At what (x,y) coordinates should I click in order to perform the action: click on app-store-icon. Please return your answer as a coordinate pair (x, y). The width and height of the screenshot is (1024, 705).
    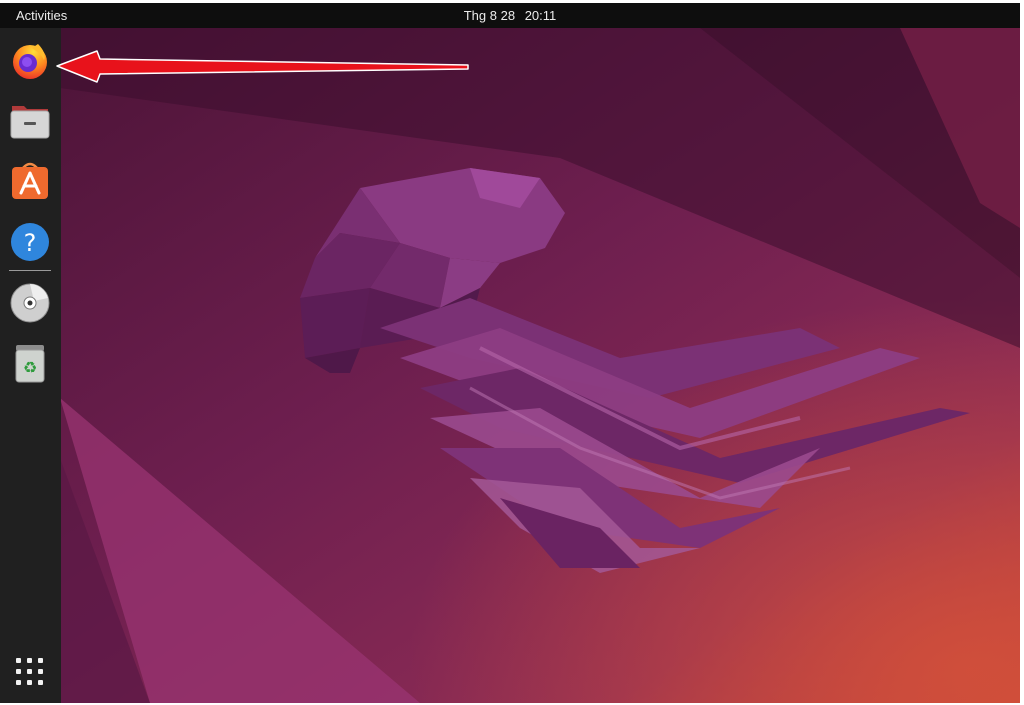
    Looking at the image, I should click on (30, 180).